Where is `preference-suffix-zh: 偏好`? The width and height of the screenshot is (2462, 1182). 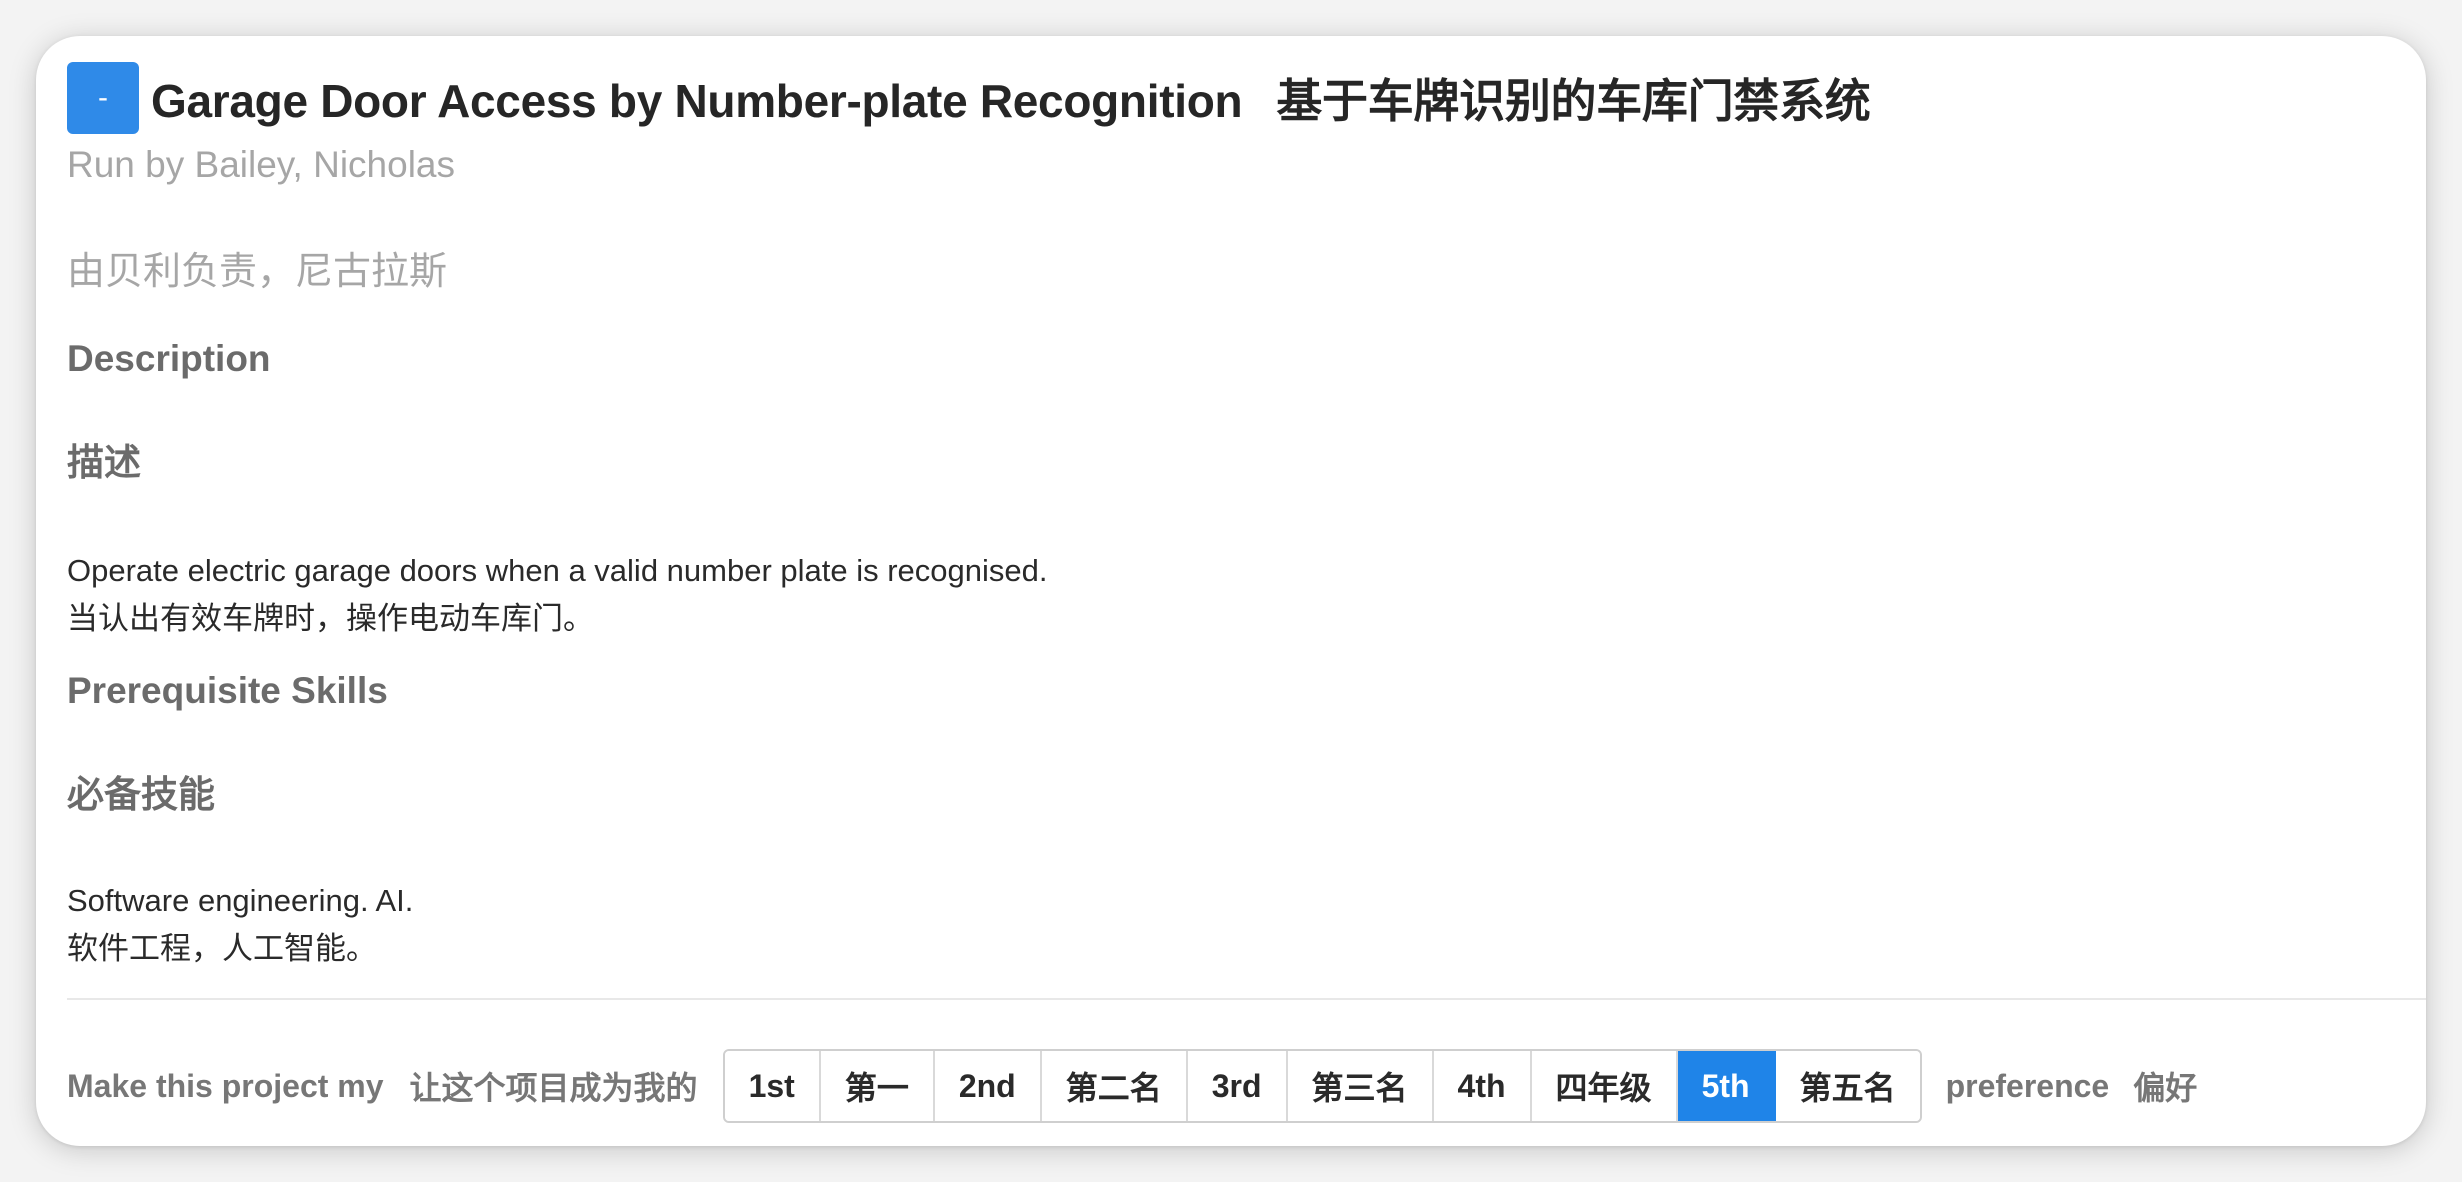 preference-suffix-zh: 偏好 is located at coordinates (2165, 1088).